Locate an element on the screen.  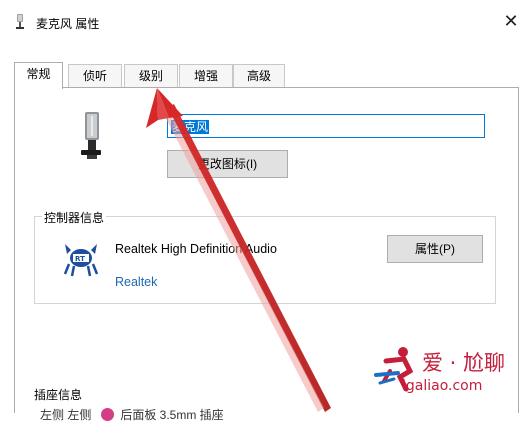
tab-listen: 侦听 is located at coordinates (95, 75).